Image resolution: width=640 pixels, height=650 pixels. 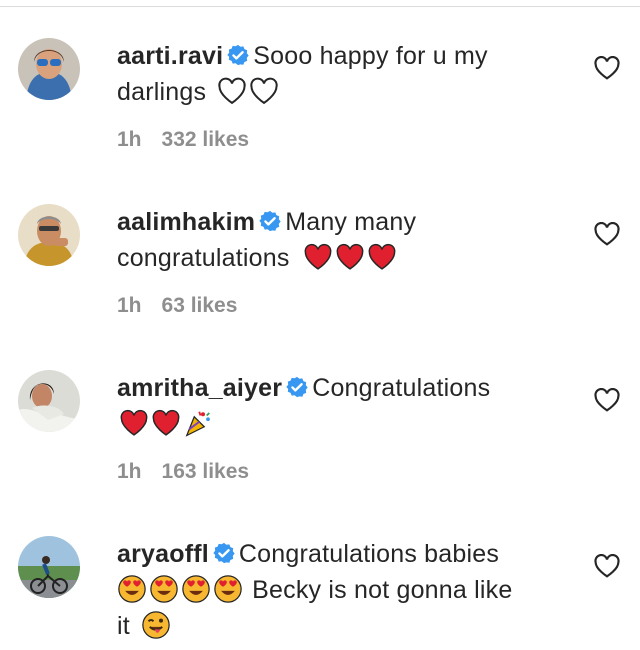 What do you see at coordinates (347, 74) in the screenshot?
I see `comment-body: aarti.ravi Sooo happy for u my darlings` at bounding box center [347, 74].